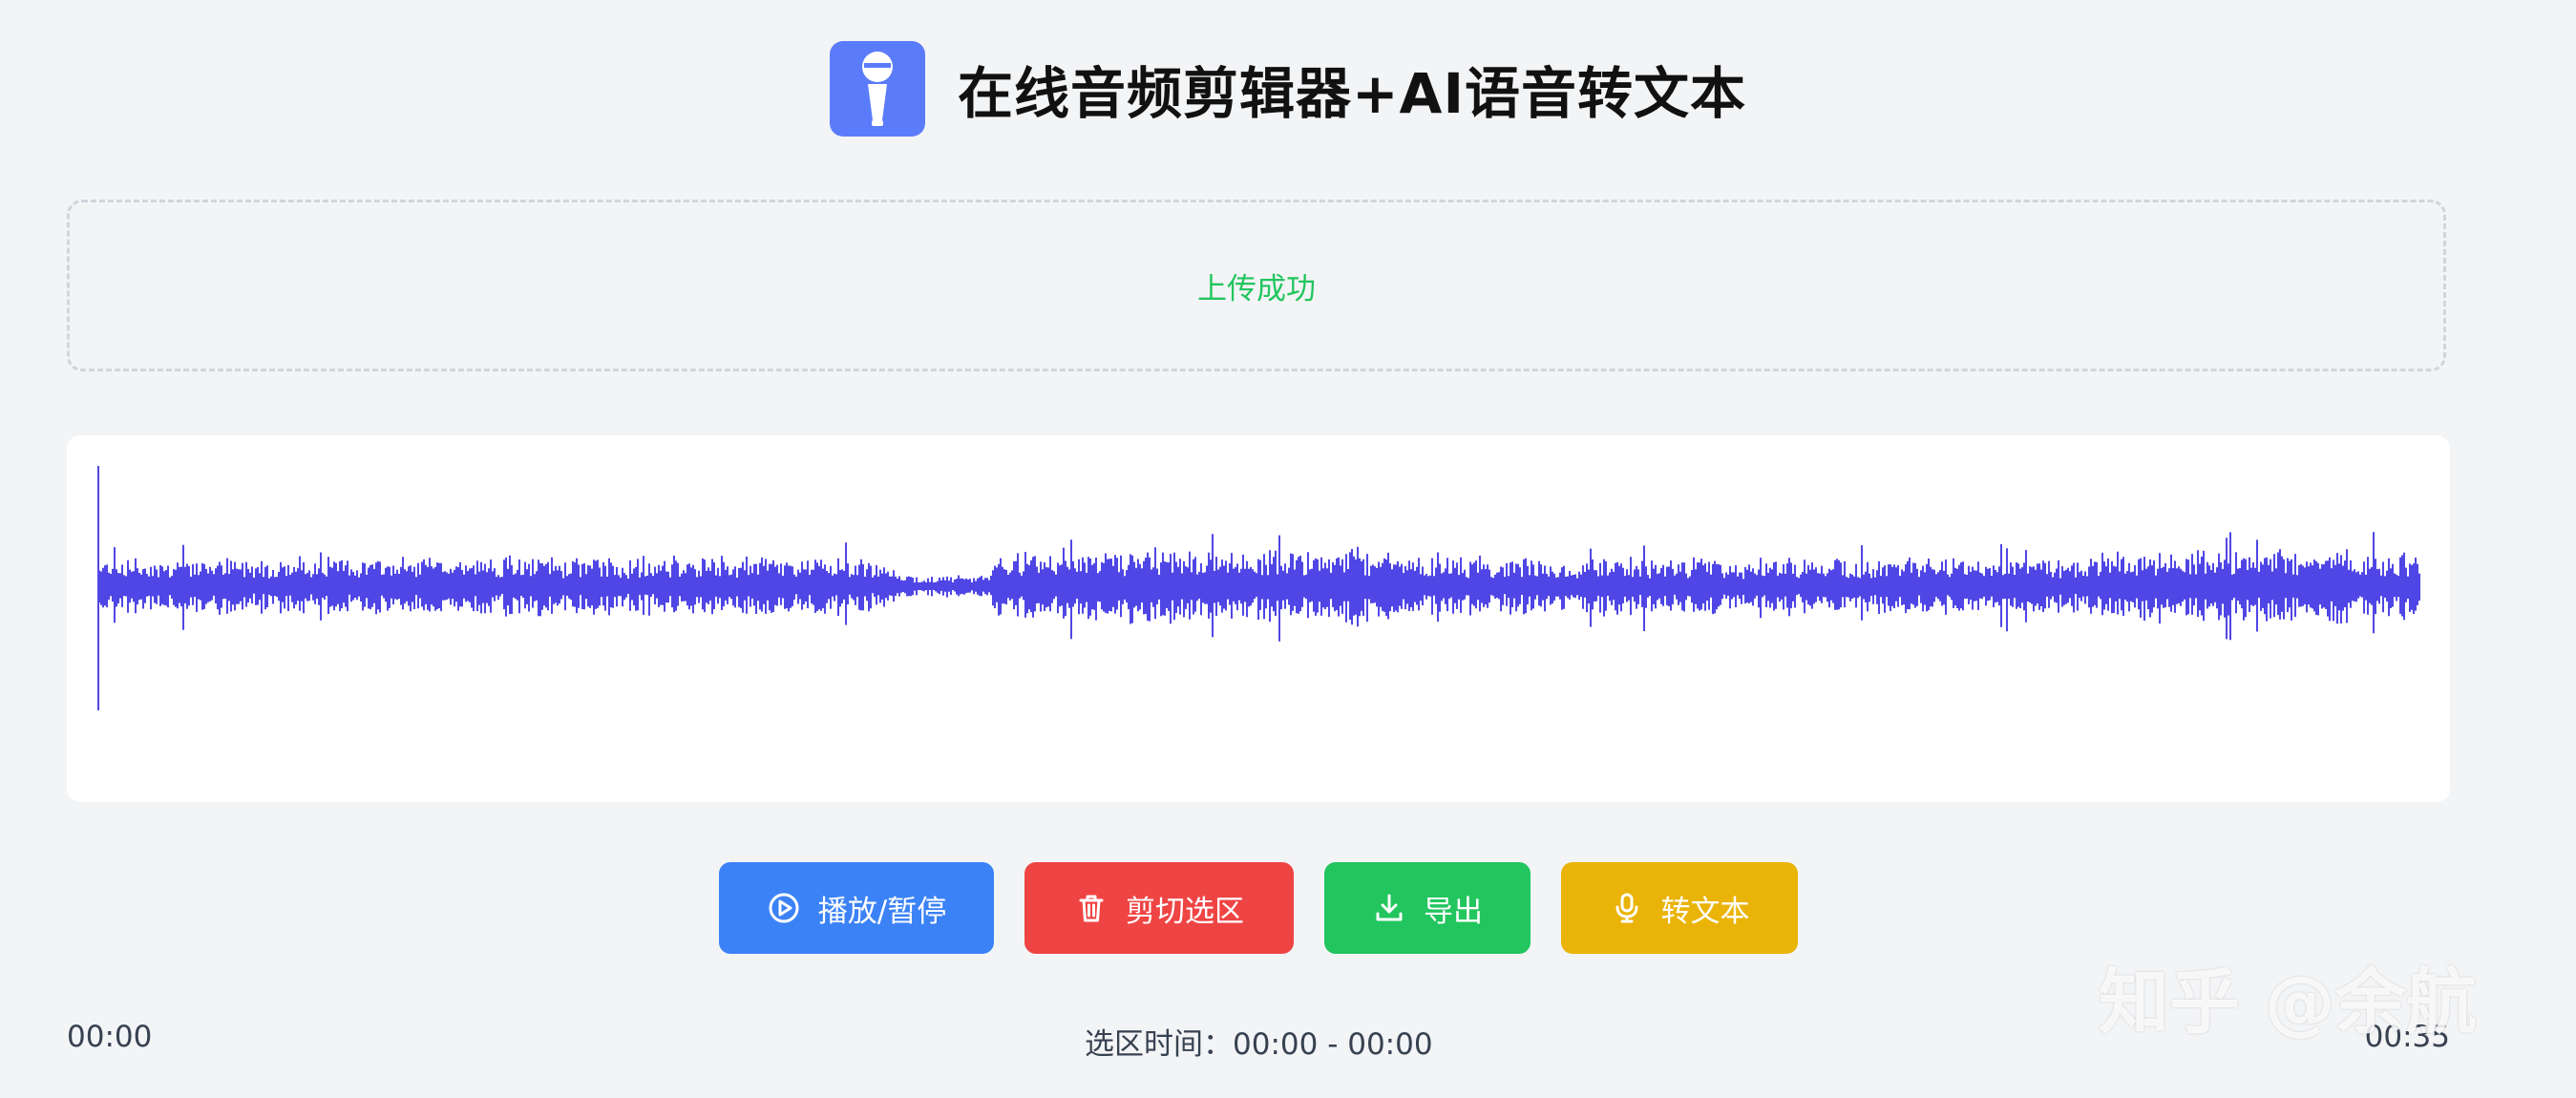  Describe the element at coordinates (98, 588) in the screenshot. I see `playhead-cursor` at that location.